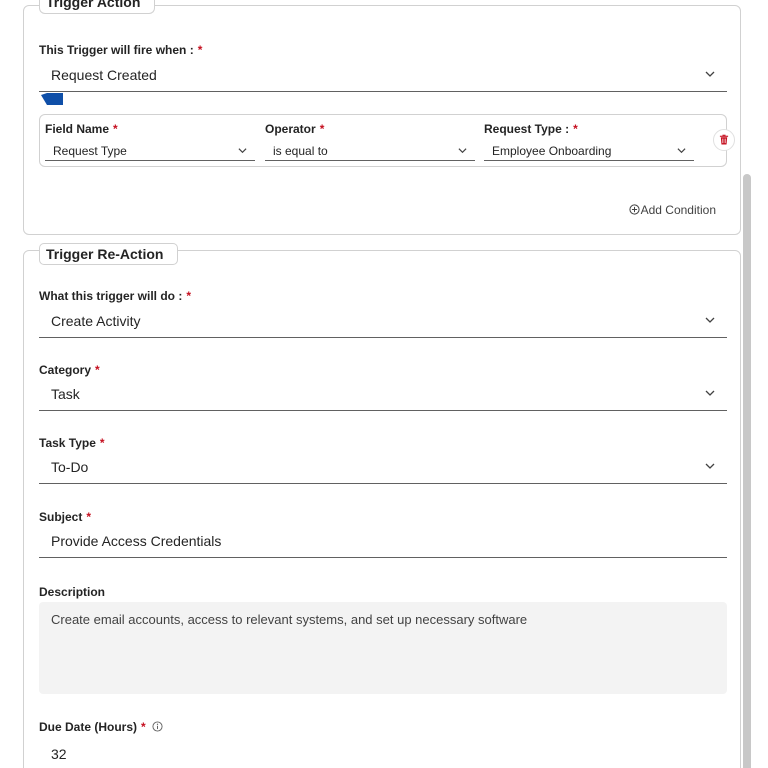 This screenshot has height=768, width=768. I want to click on field-name-value: Request Type, so click(90, 151).